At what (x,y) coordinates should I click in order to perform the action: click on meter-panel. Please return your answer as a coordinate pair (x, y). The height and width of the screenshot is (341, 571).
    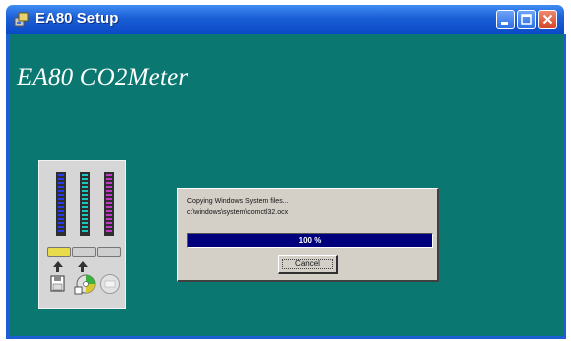
    Looking at the image, I should click on (82, 234).